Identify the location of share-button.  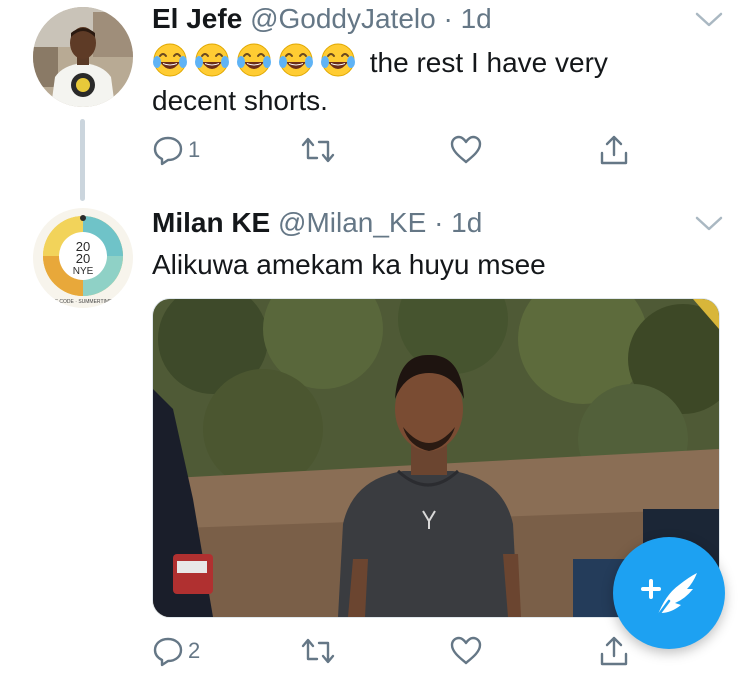
(614, 150).